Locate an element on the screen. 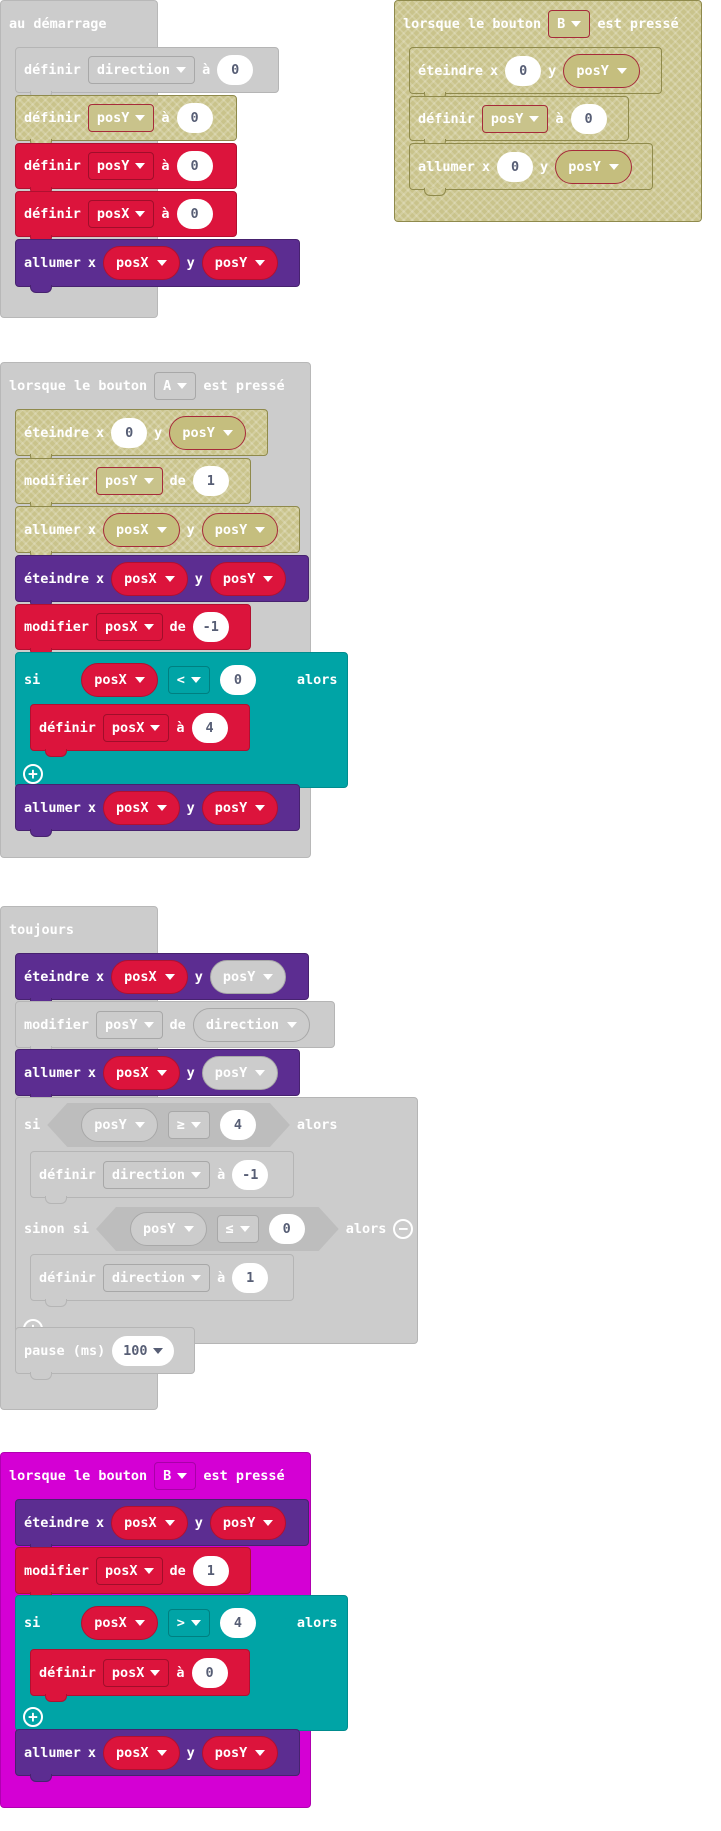  plot-label: allumer is located at coordinates (52, 1752).